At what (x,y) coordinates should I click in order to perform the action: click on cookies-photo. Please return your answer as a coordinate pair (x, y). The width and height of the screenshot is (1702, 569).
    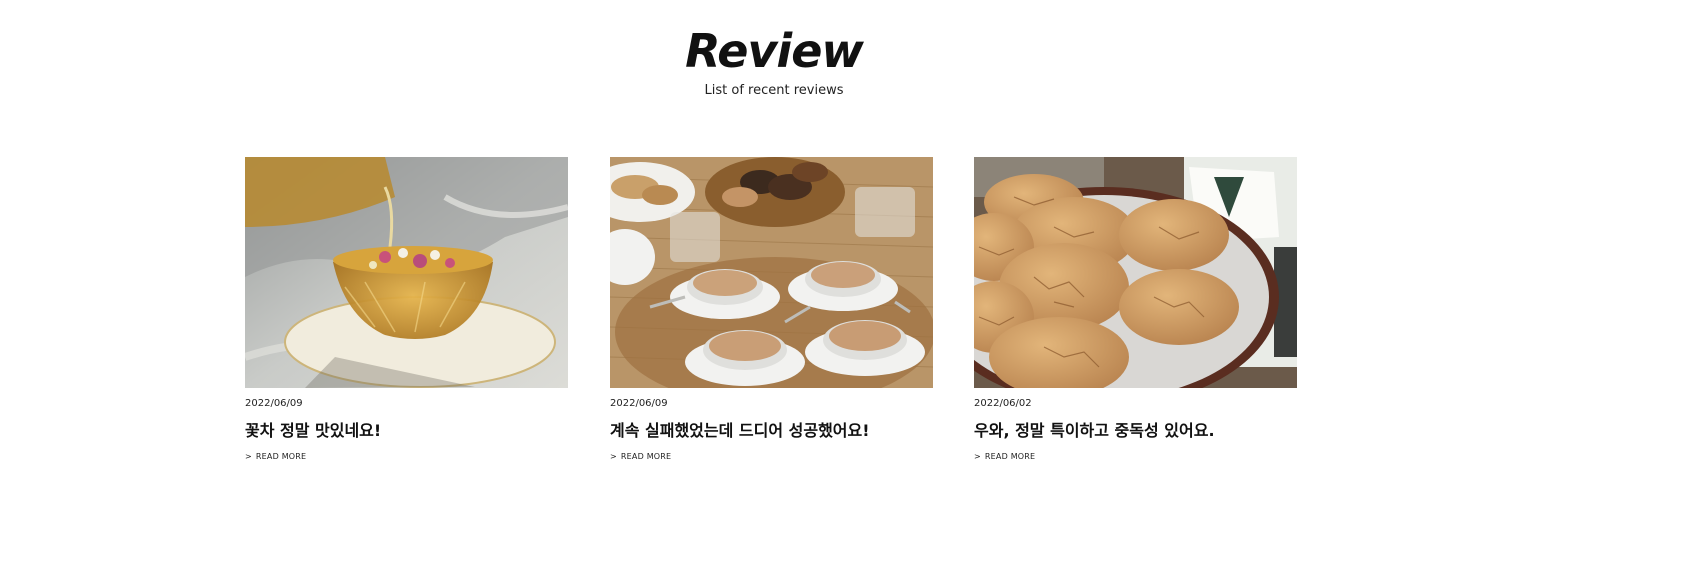
    Looking at the image, I should click on (1135, 272).